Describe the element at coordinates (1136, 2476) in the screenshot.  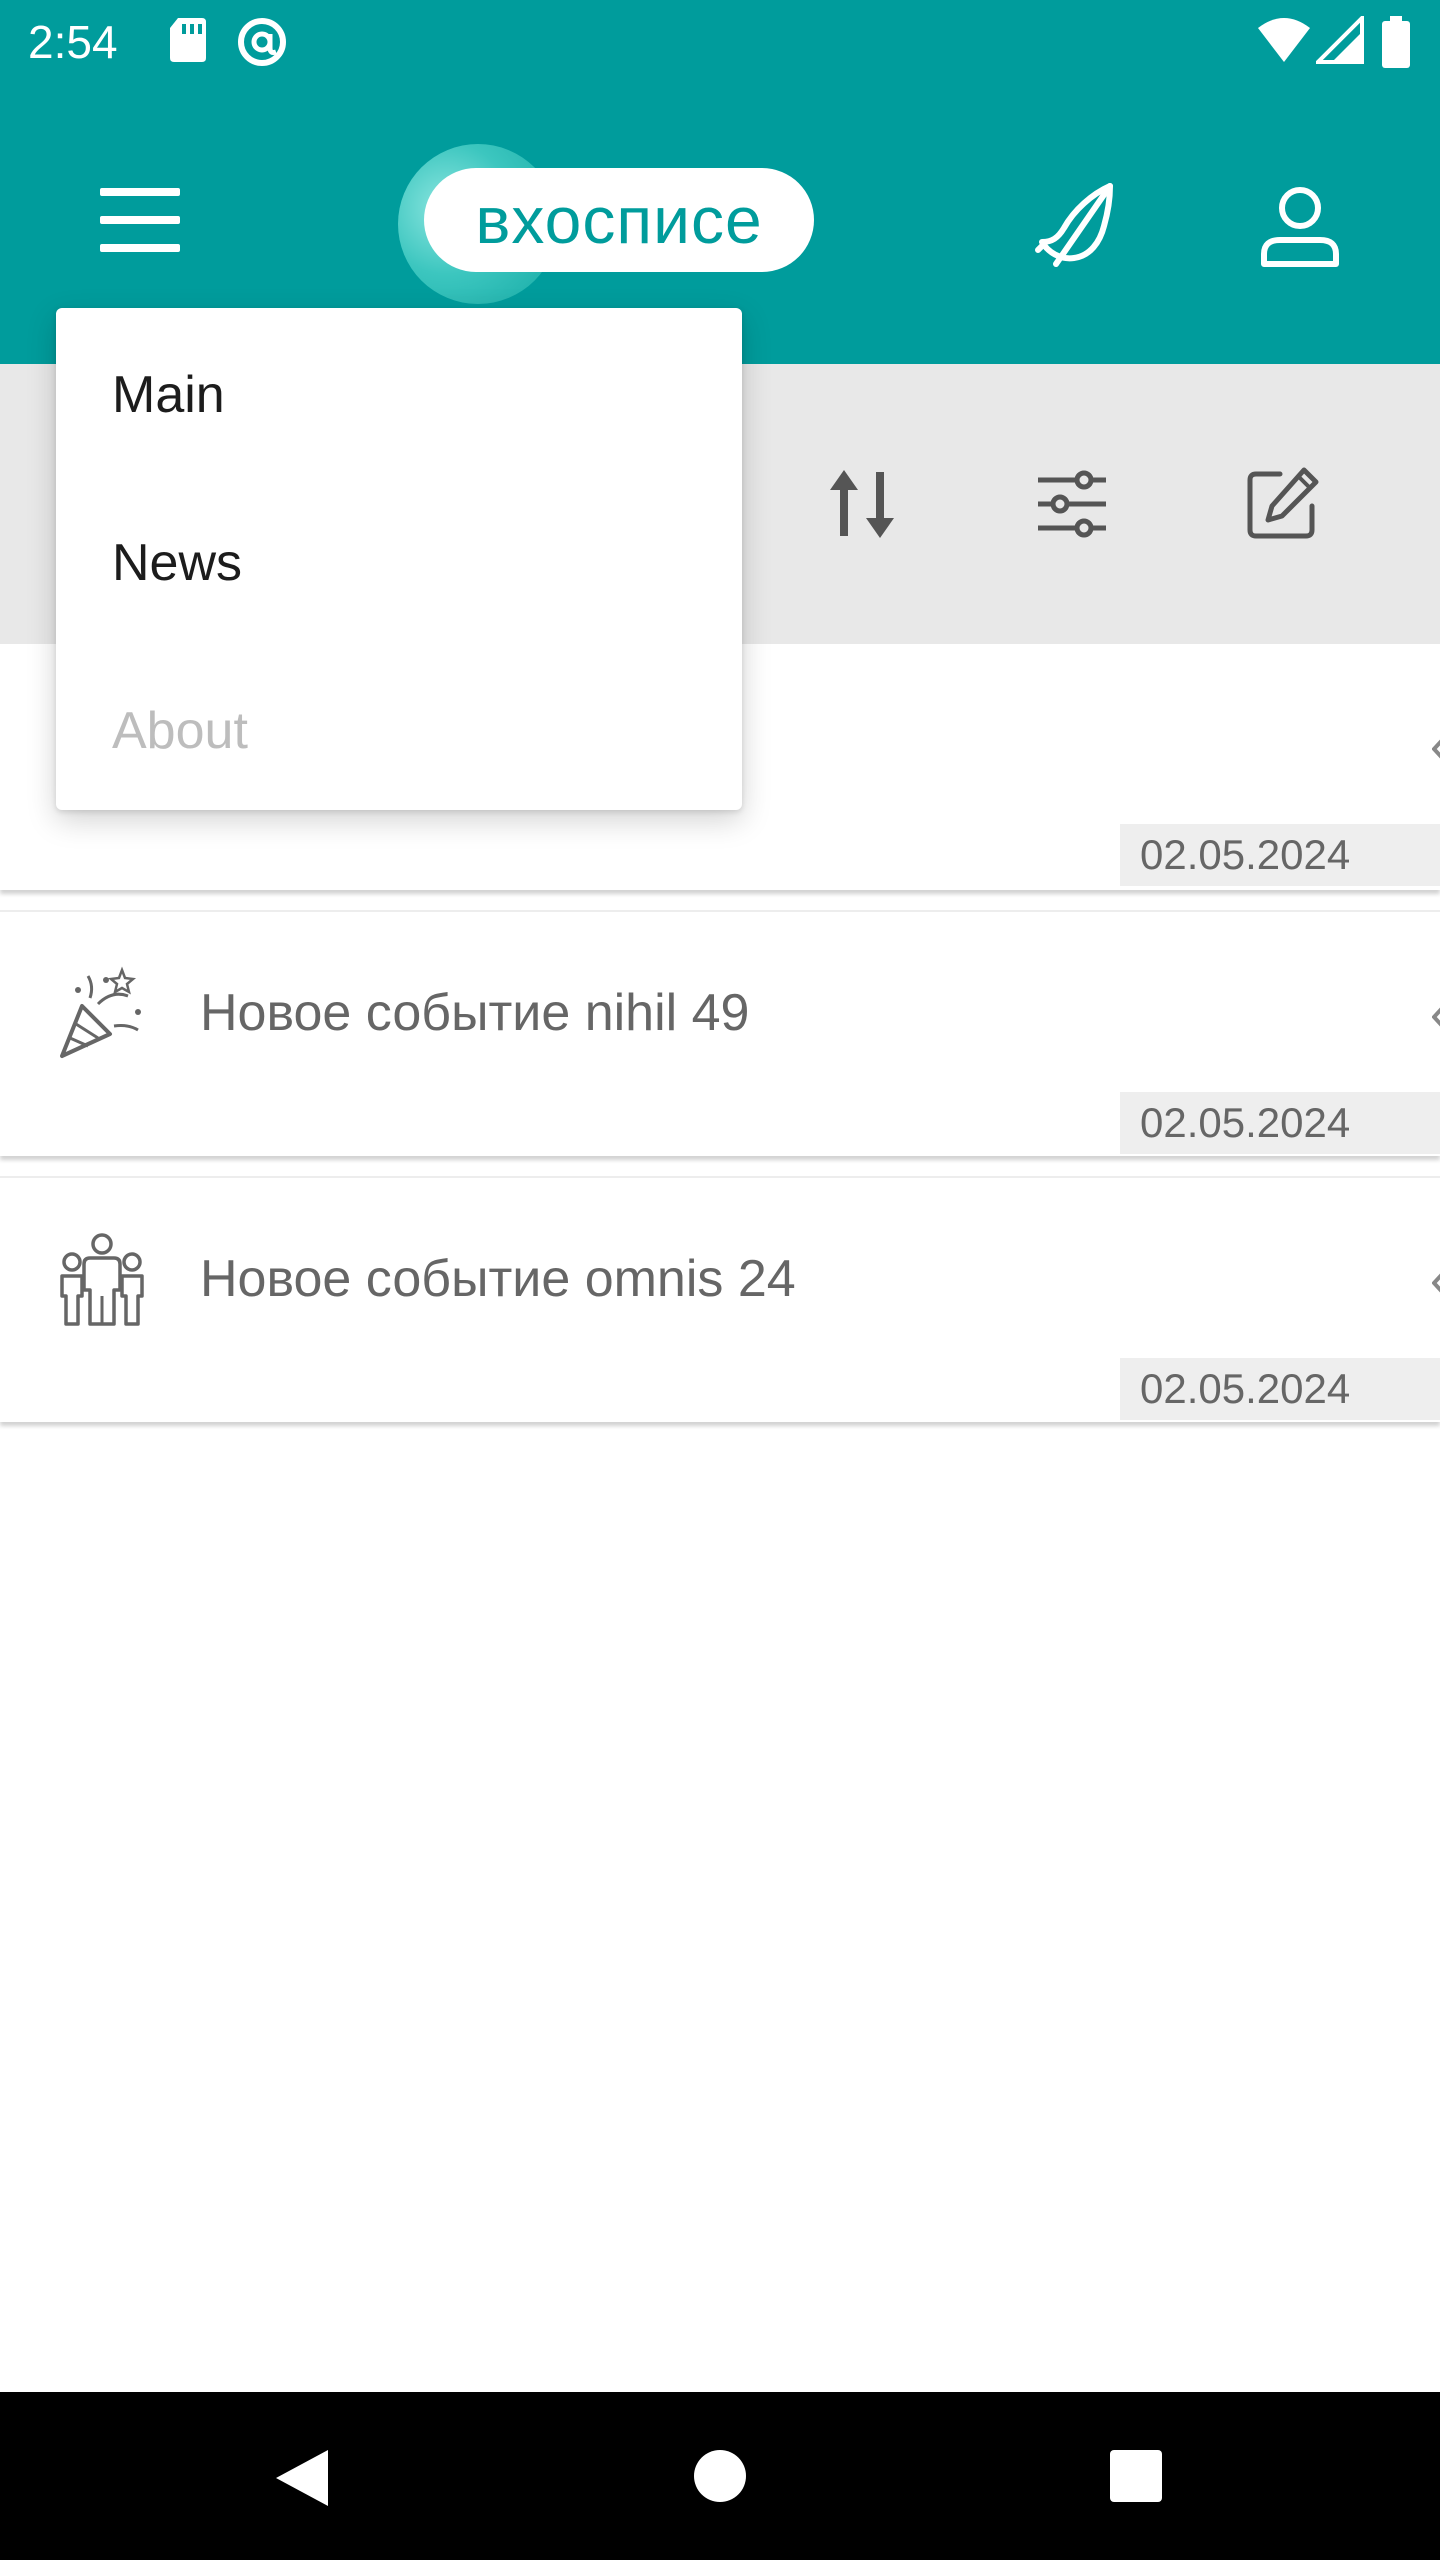
I see `recents-icon` at that location.